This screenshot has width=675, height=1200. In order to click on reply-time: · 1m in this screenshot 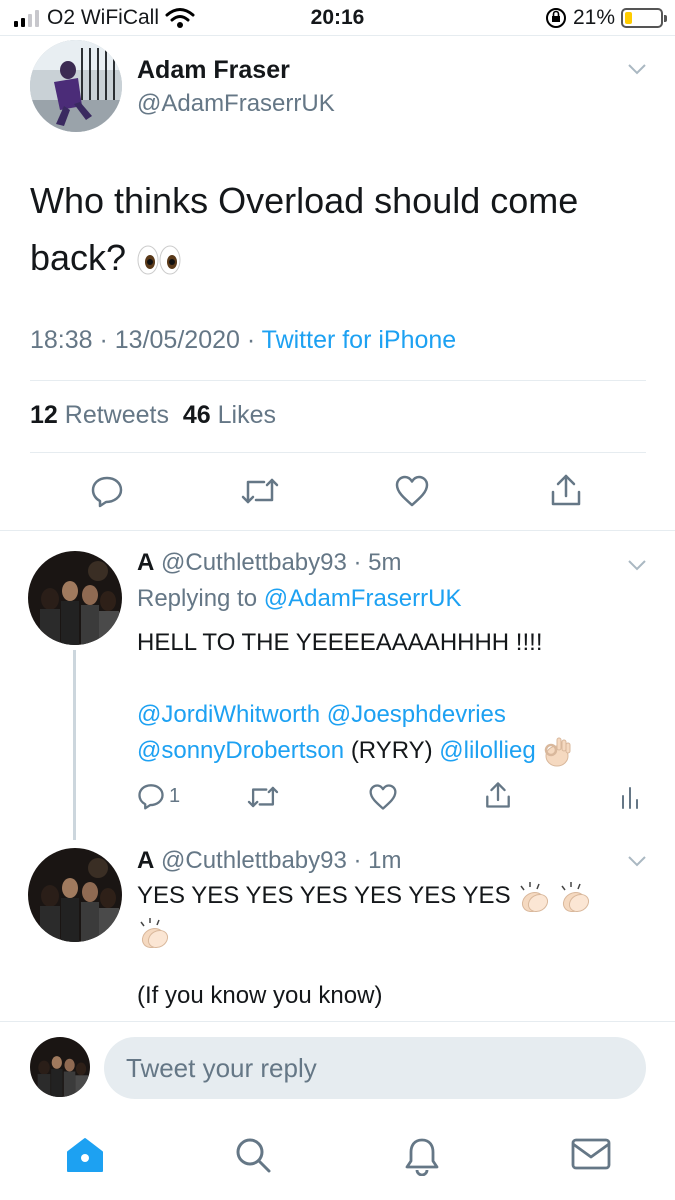, I will do `click(377, 860)`.